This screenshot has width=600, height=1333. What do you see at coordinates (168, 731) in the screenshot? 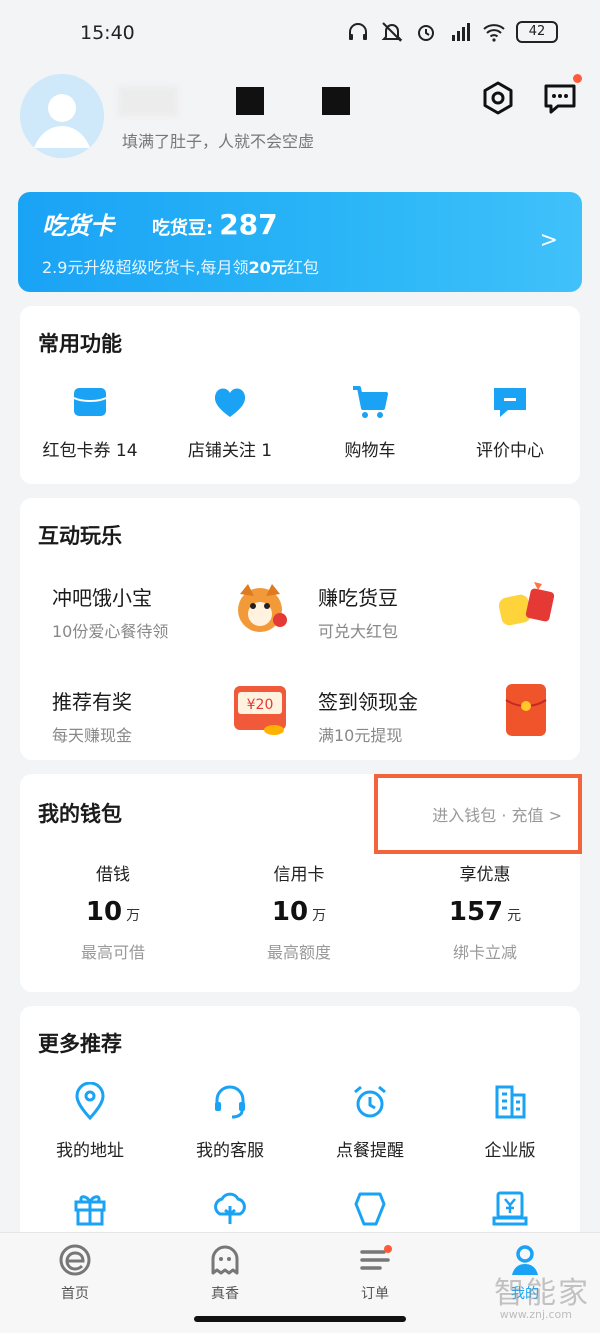
I see `play-item-referral: 推荐有奖 每天赚现金 ¥20` at bounding box center [168, 731].